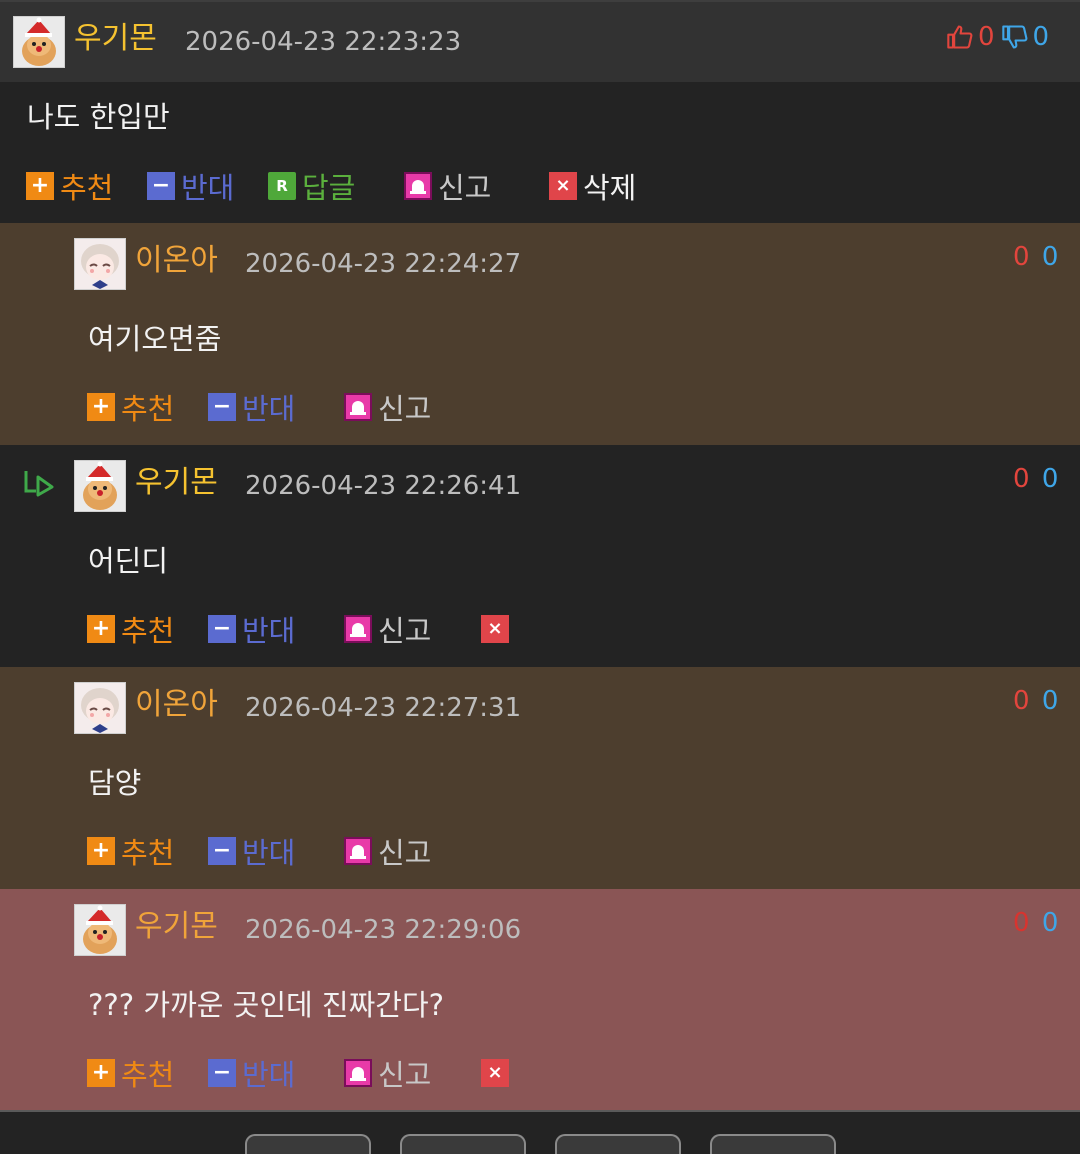 Image resolution: width=1080 pixels, height=1154 pixels. I want to click on post-header: 우기몬 2026-04-23 22:23:23 0 0, so click(540, 41).